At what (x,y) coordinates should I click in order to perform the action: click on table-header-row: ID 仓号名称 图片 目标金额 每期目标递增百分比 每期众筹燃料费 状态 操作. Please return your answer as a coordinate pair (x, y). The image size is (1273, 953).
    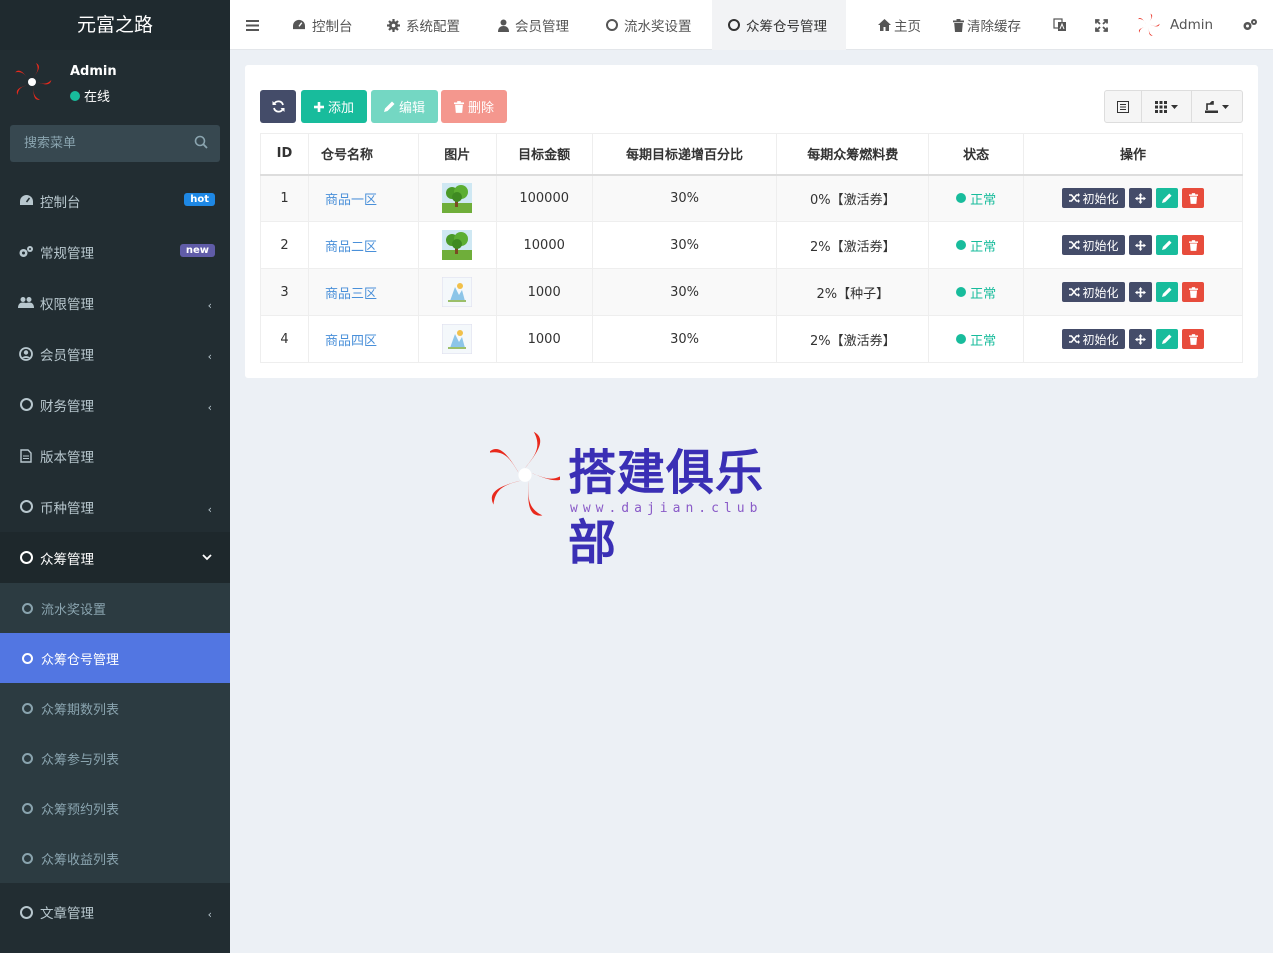
    Looking at the image, I should click on (751, 154).